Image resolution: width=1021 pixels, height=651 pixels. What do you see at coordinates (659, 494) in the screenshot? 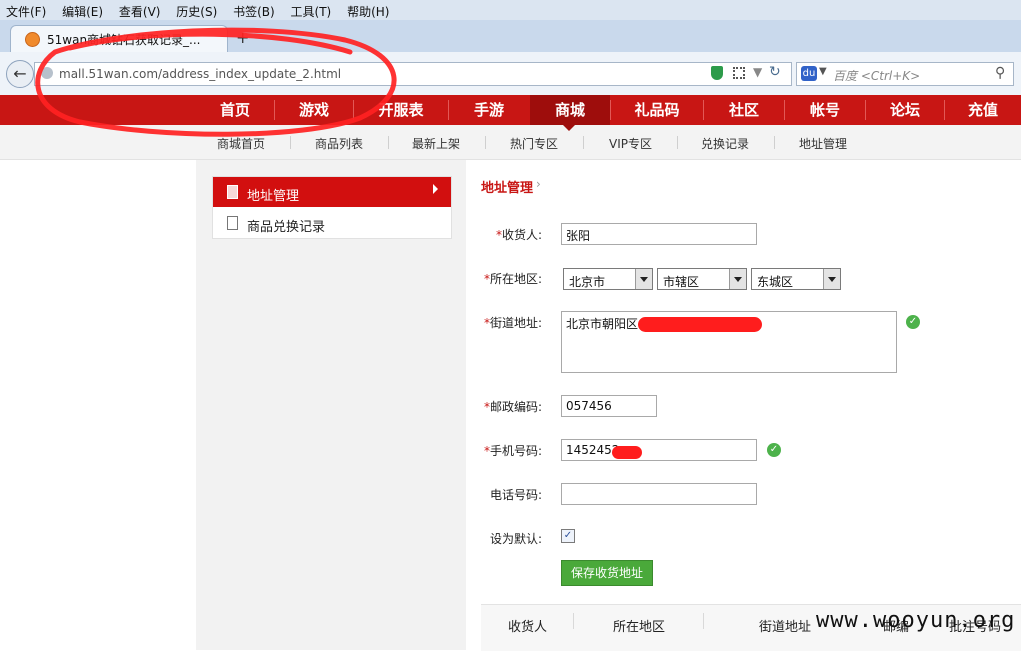
I see `phone-input` at bounding box center [659, 494].